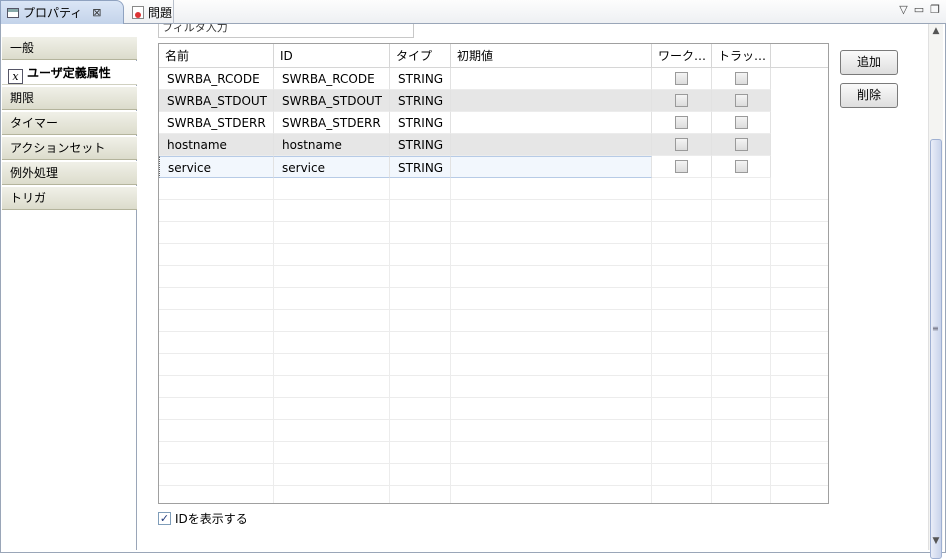  Describe the element at coordinates (216, 79) in the screenshot. I see `cell-name: SWRBA_RCODE` at that location.